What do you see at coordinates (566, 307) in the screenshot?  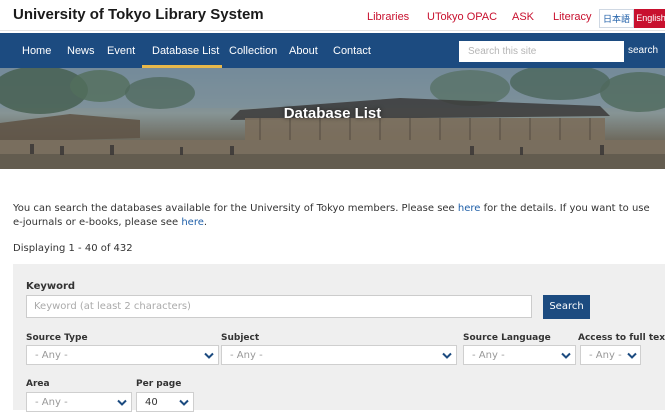 I see `search-button: Search` at bounding box center [566, 307].